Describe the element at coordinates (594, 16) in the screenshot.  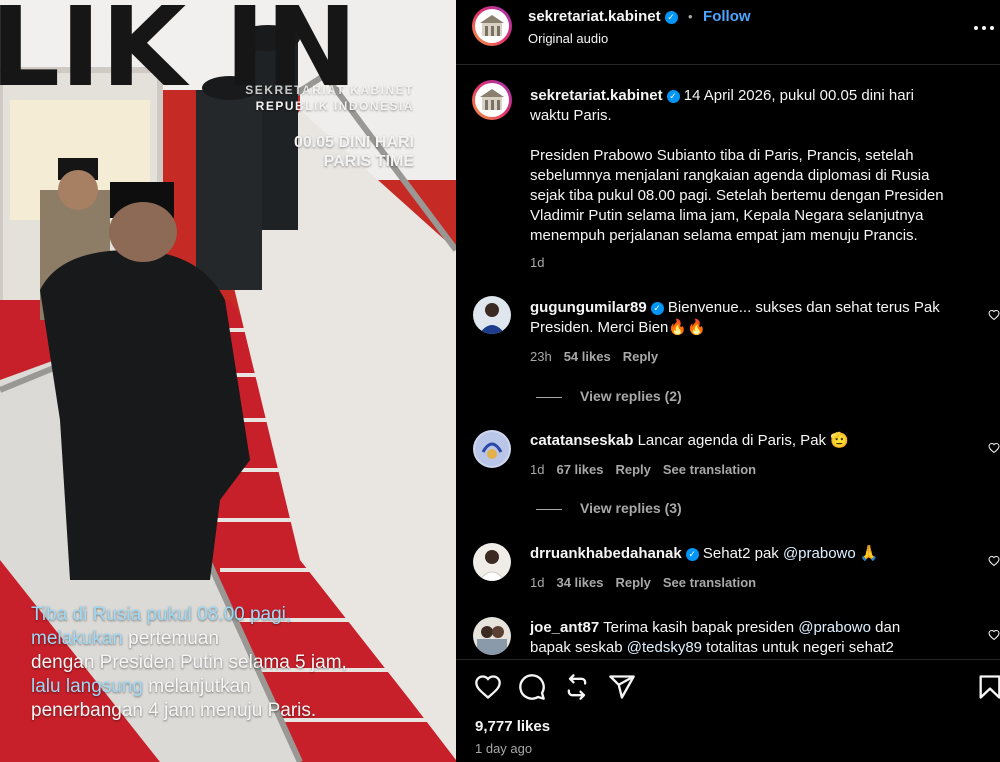
I see `author-username: sekretariat.kabinet` at that location.